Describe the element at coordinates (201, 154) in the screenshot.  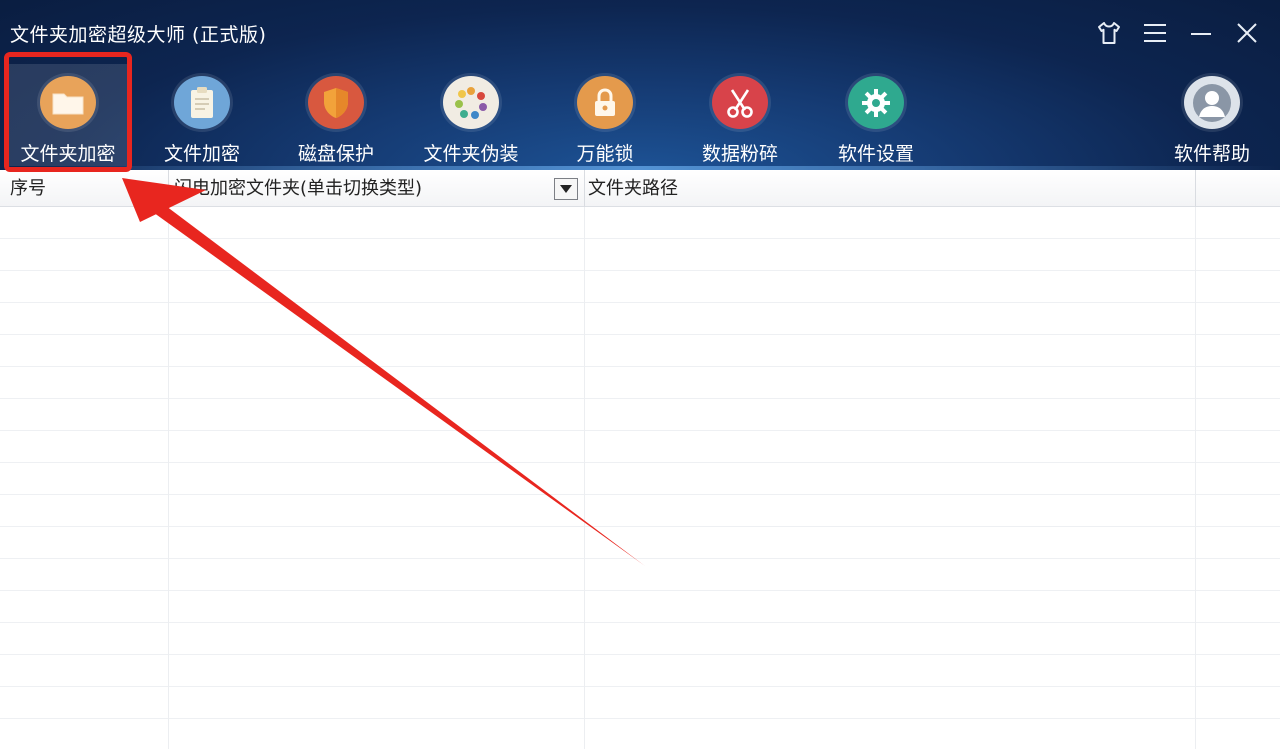
I see `toolbar-label: 文件加密` at that location.